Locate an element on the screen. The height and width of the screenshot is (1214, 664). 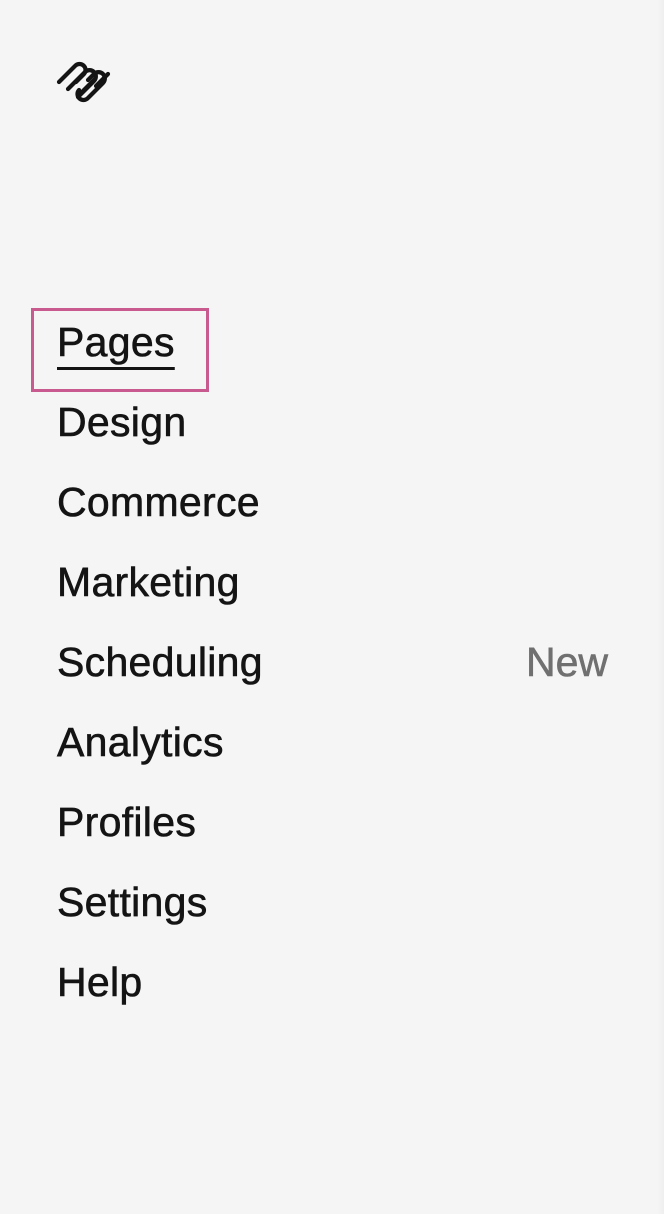
nav-item-analytics: Analytics is located at coordinates (332, 742).